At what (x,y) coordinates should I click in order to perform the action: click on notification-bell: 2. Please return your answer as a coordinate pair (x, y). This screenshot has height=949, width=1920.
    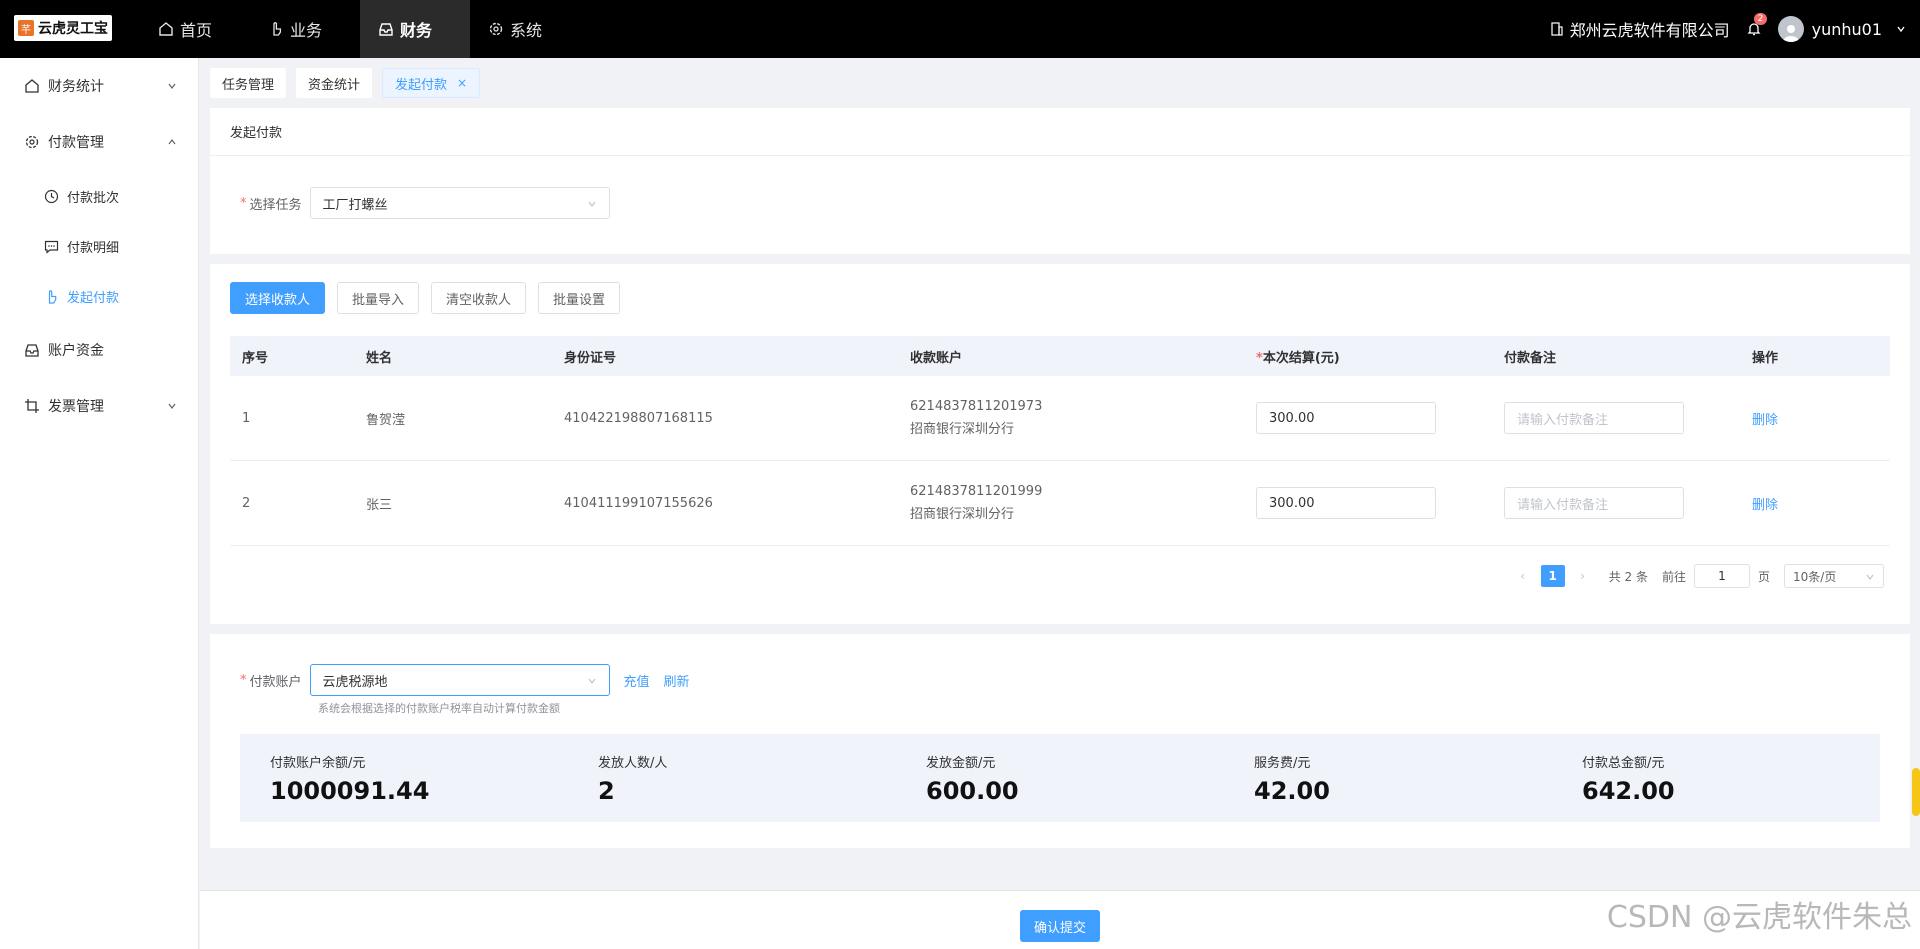
    Looking at the image, I should click on (1757, 25).